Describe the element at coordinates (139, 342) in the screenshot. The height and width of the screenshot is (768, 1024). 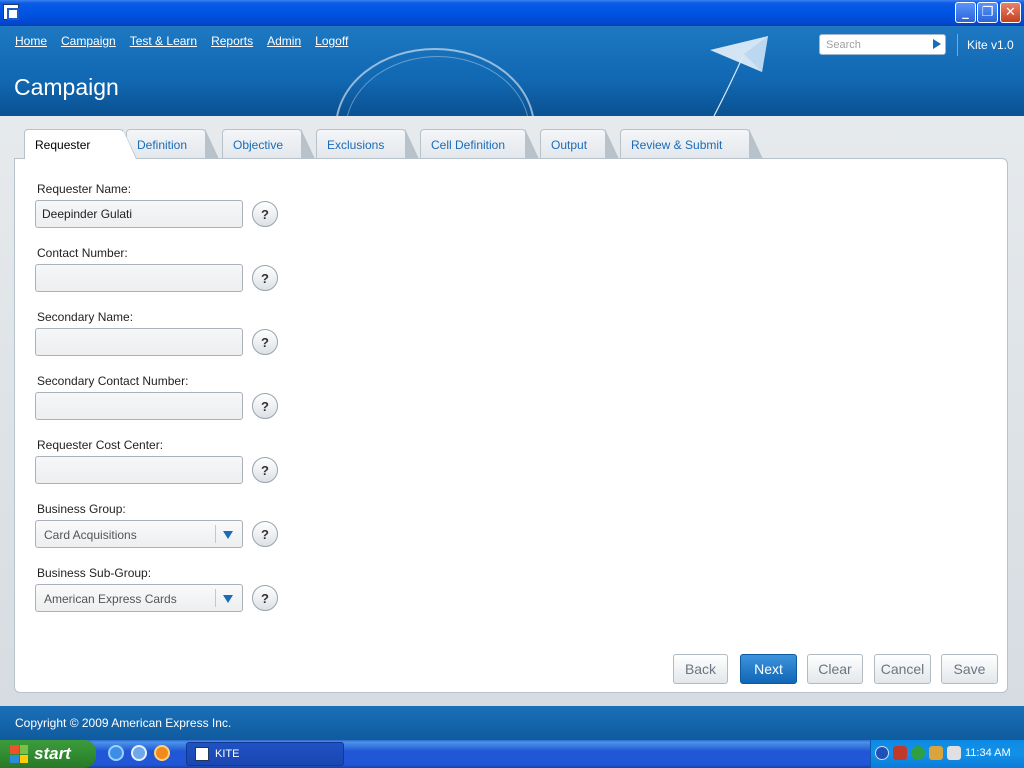
I see `secondary-name-input` at that location.